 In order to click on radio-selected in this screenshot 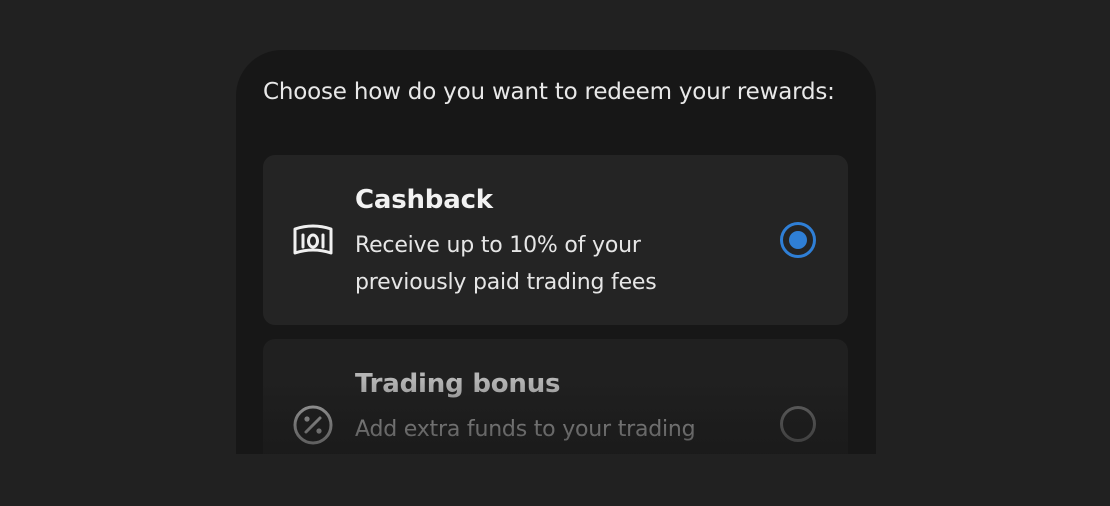, I will do `click(798, 240)`.